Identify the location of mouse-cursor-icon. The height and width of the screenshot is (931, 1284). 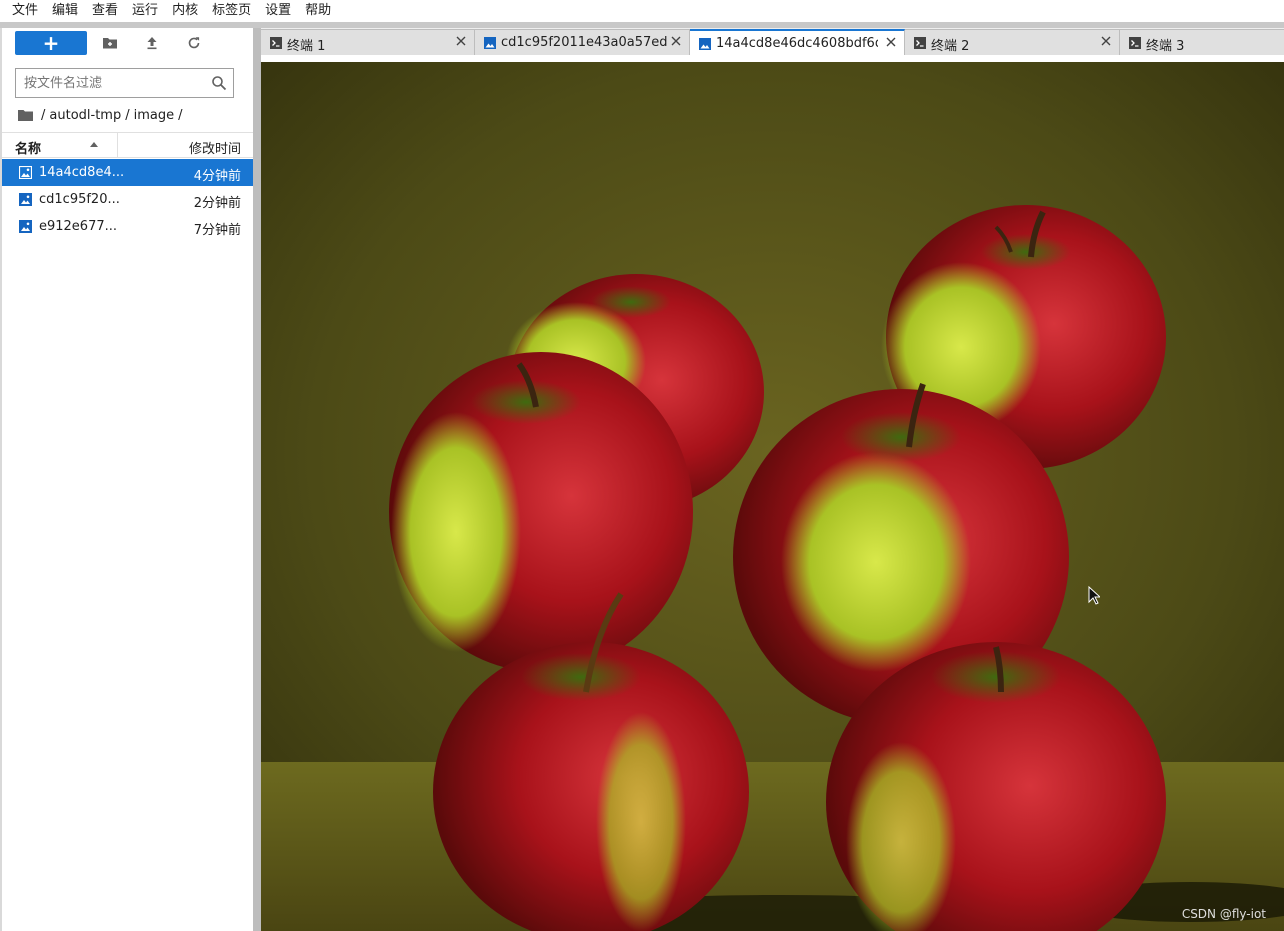
(1094, 595).